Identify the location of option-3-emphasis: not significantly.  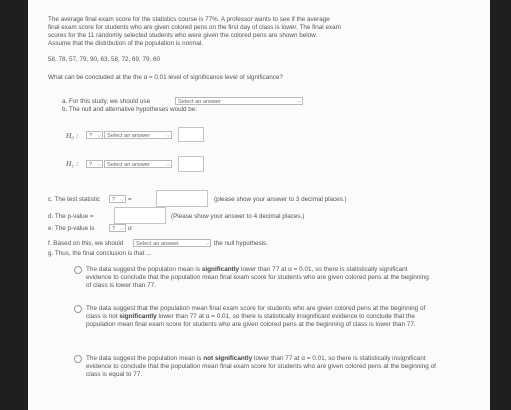
(228, 358).